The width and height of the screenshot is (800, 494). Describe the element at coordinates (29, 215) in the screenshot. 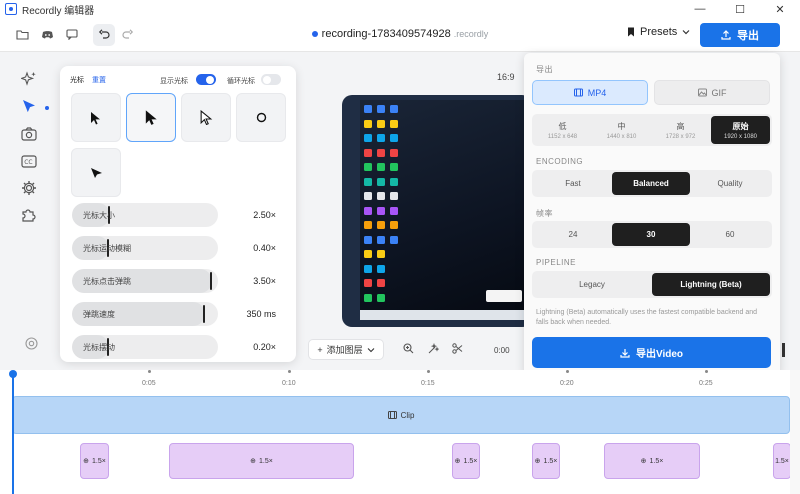

I see `puzzle-extensions-icon` at that location.